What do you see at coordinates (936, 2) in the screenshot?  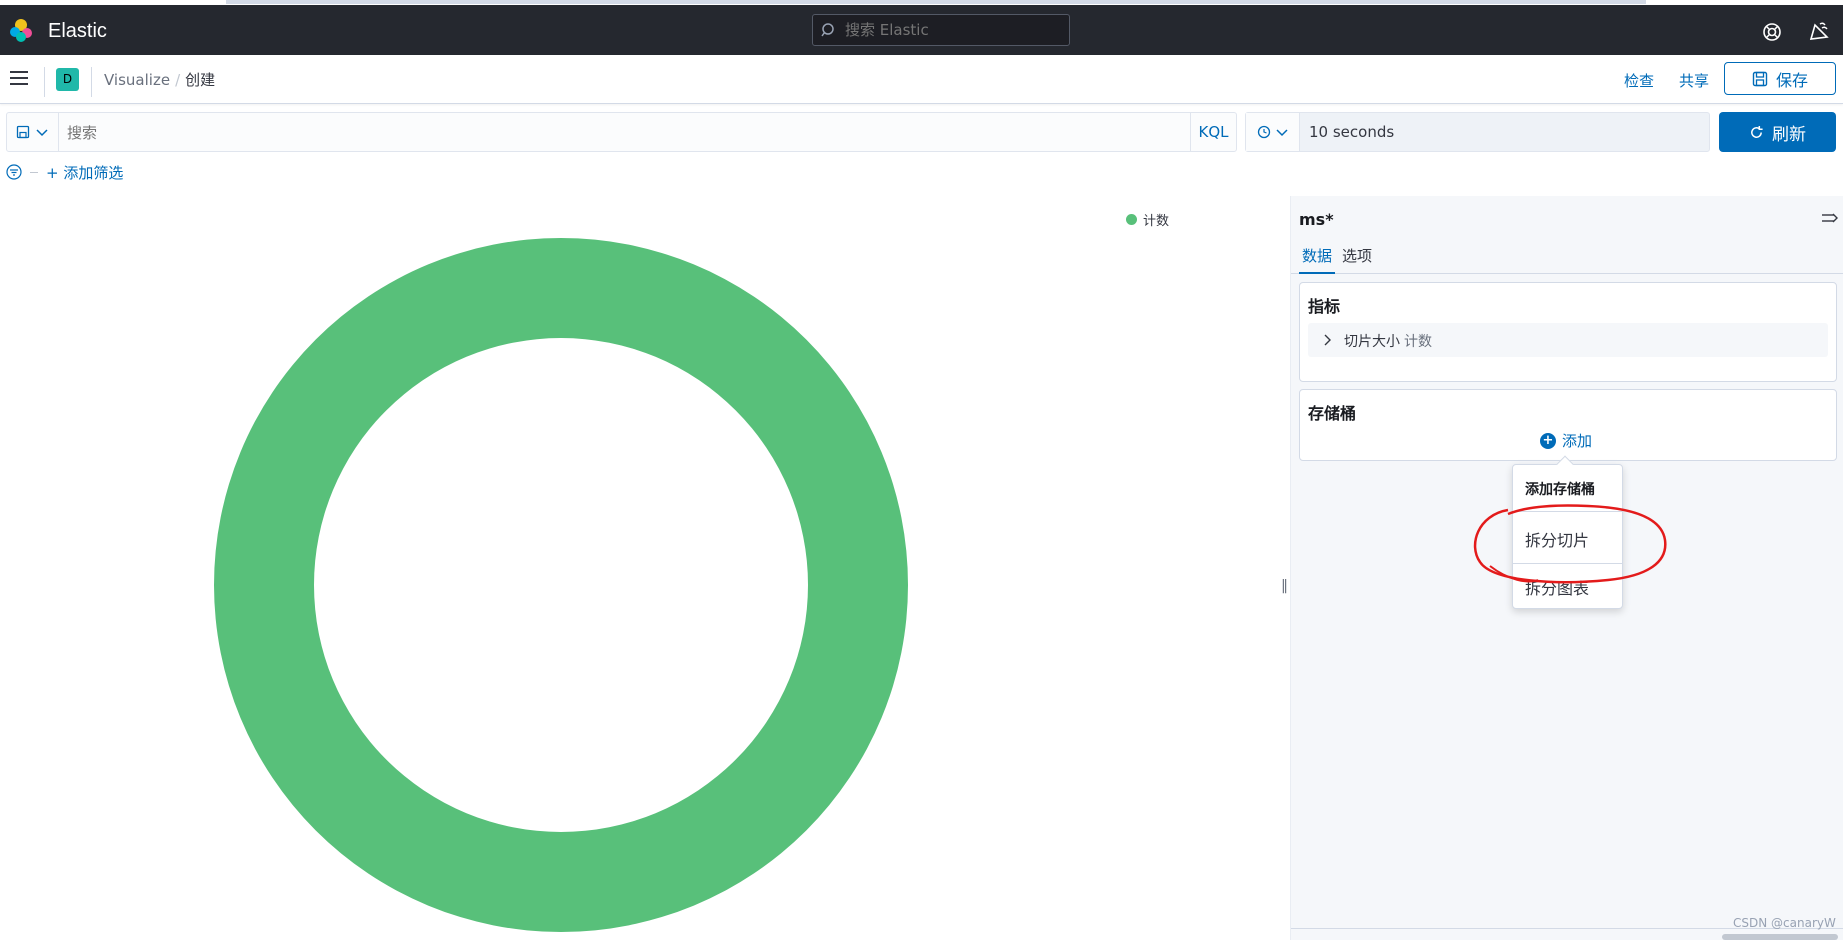 I see `browser-strip` at bounding box center [936, 2].